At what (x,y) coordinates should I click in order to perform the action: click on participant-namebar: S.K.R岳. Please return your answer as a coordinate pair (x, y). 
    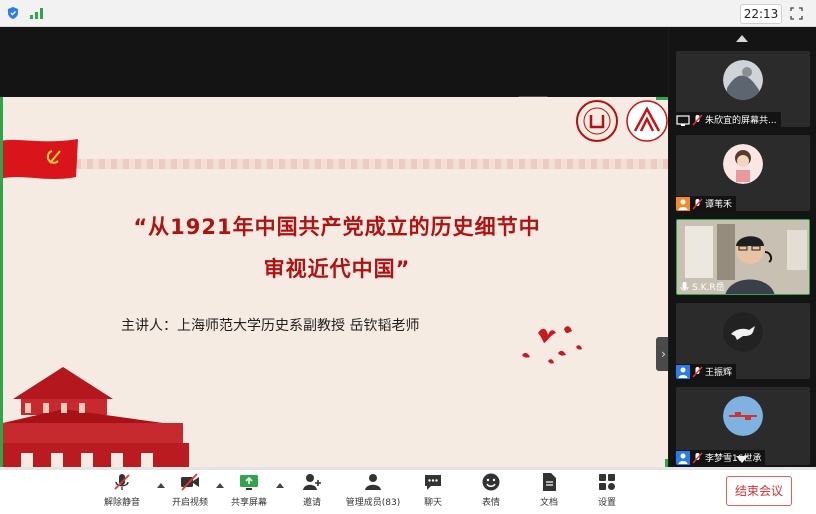
    Looking at the image, I should click on (703, 286).